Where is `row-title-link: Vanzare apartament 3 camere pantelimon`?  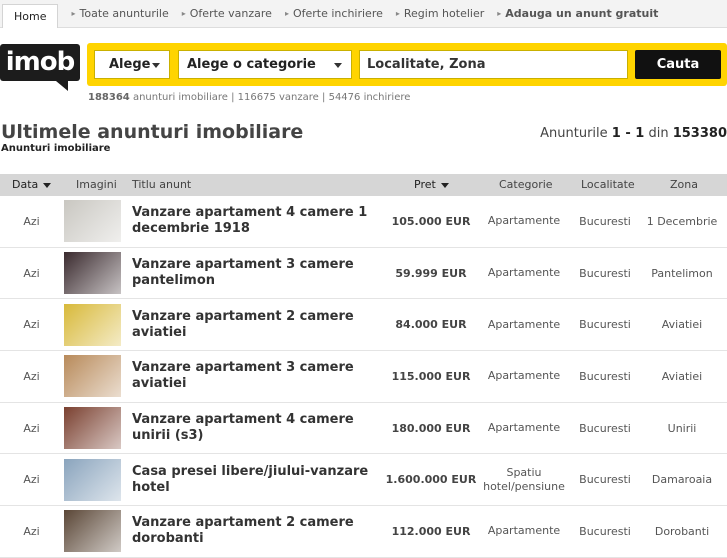 row-title-link: Vanzare apartament 3 camere pantelimon is located at coordinates (257, 273).